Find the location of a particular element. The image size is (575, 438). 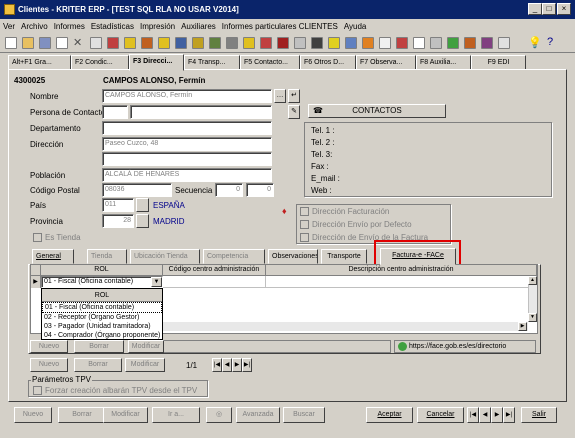

modificar-button: Modificar is located at coordinates (125, 415).